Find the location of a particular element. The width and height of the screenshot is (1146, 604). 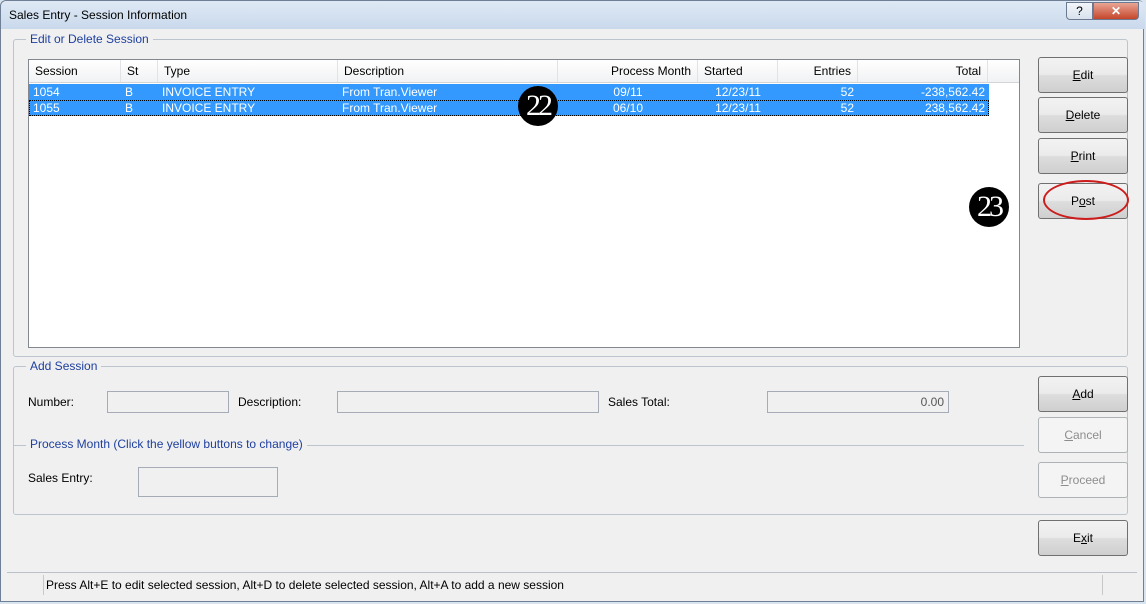

column-header-status: St is located at coordinates (139, 71).